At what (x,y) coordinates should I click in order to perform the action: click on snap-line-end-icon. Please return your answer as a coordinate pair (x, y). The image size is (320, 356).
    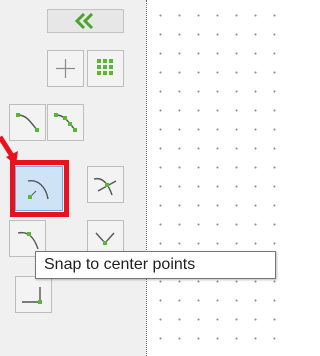
    Looking at the image, I should click on (32, 295).